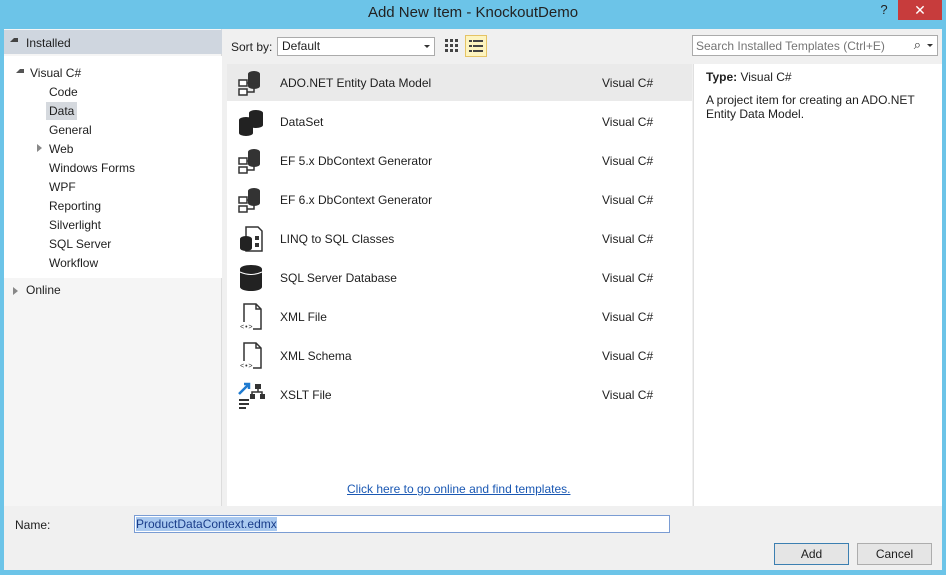 This screenshot has width=946, height=575. I want to click on template-row: SQL Server Database Visual C#, so click(459, 277).